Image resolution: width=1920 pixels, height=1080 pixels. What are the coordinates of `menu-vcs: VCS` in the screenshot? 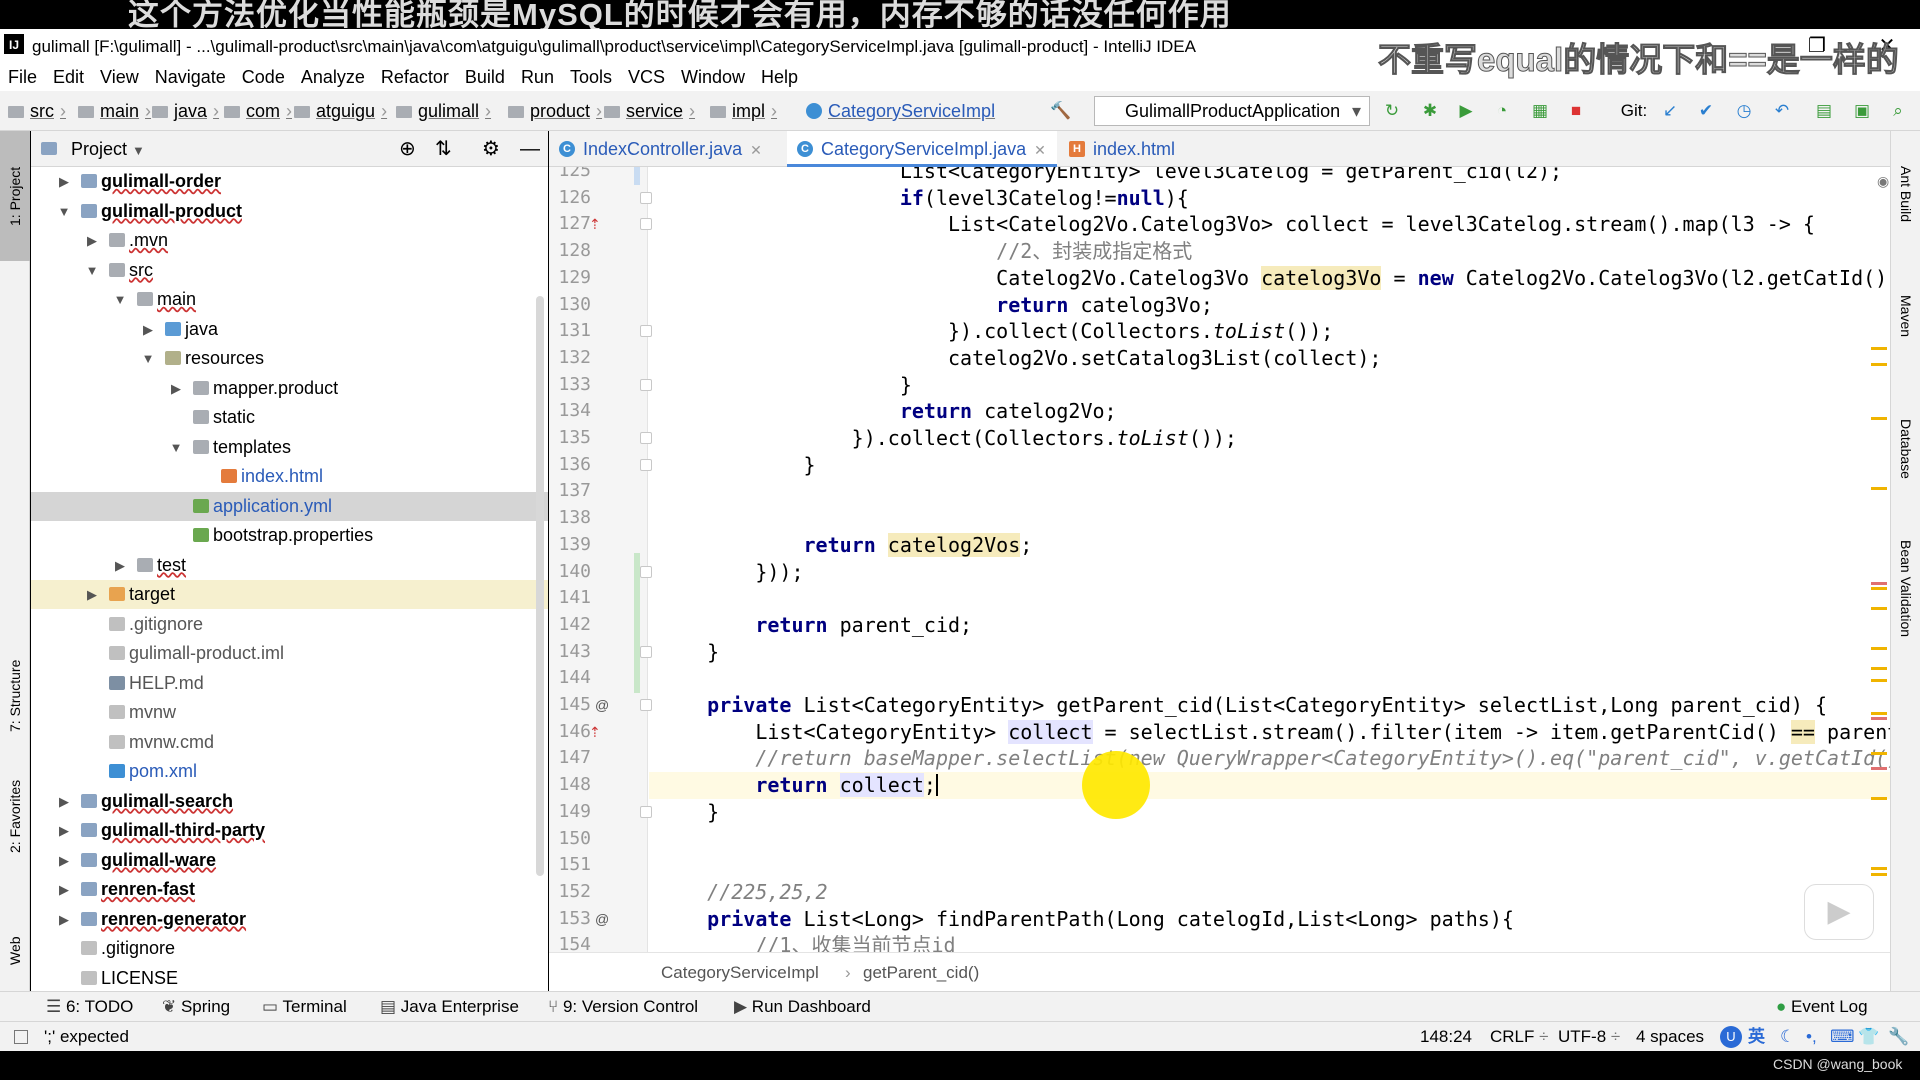 It's located at (646, 77).